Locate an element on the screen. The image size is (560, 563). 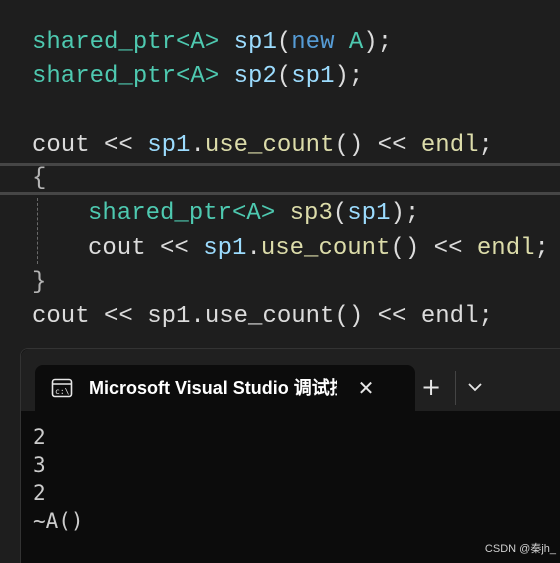
brace-token: } is located at coordinates (39, 282).